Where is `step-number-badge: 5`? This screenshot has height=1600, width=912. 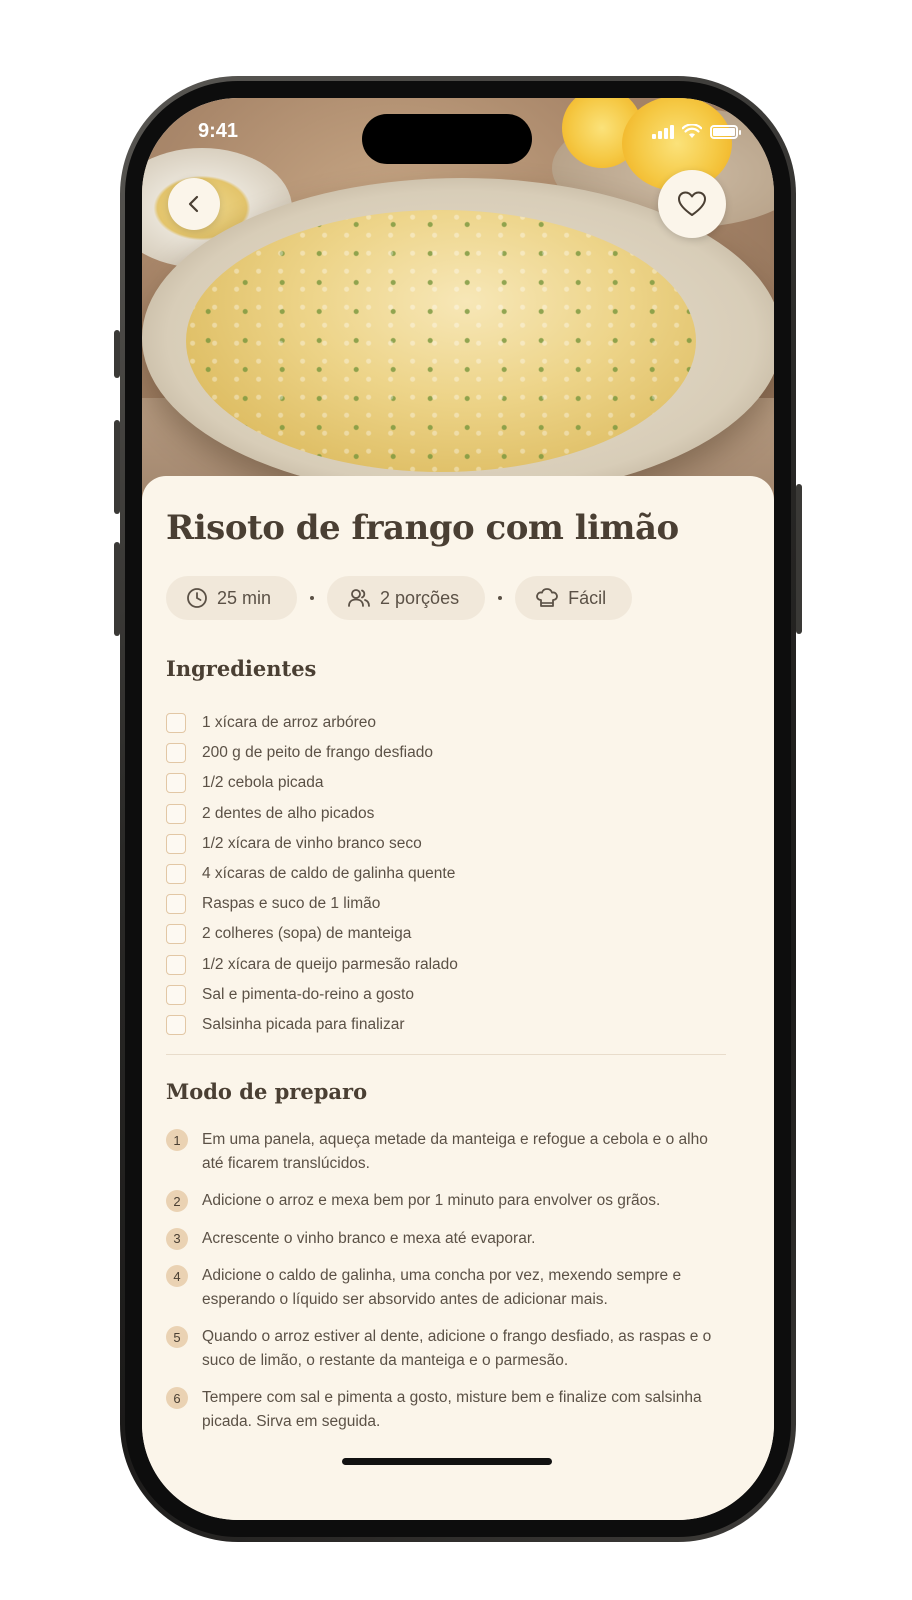 step-number-badge: 5 is located at coordinates (177, 1337).